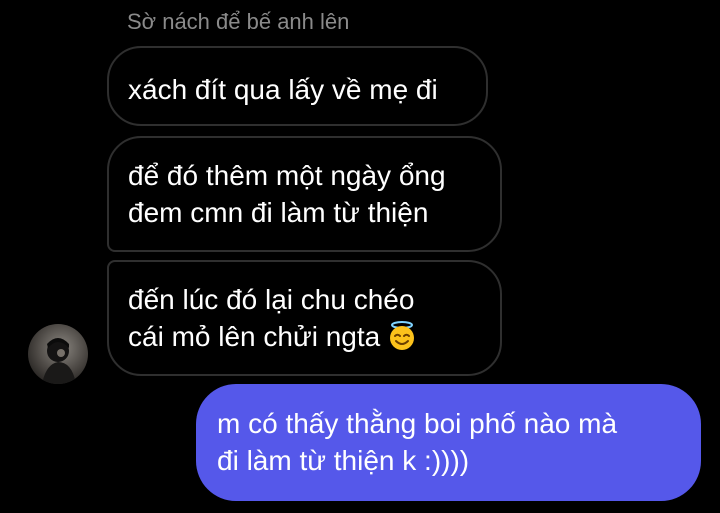 This screenshot has height=513, width=720. I want to click on message-text-line: m có thấy thằng boi phố nào mà, so click(417, 423).